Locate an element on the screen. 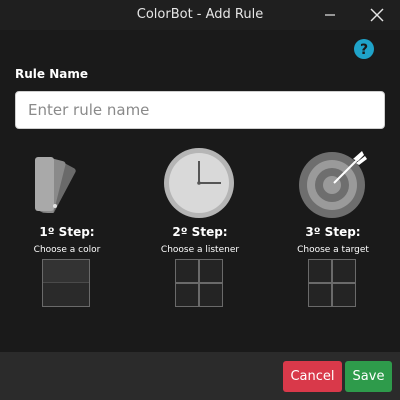 This screenshot has height=400, width=400. help-circle-icon: ? is located at coordinates (364, 49).